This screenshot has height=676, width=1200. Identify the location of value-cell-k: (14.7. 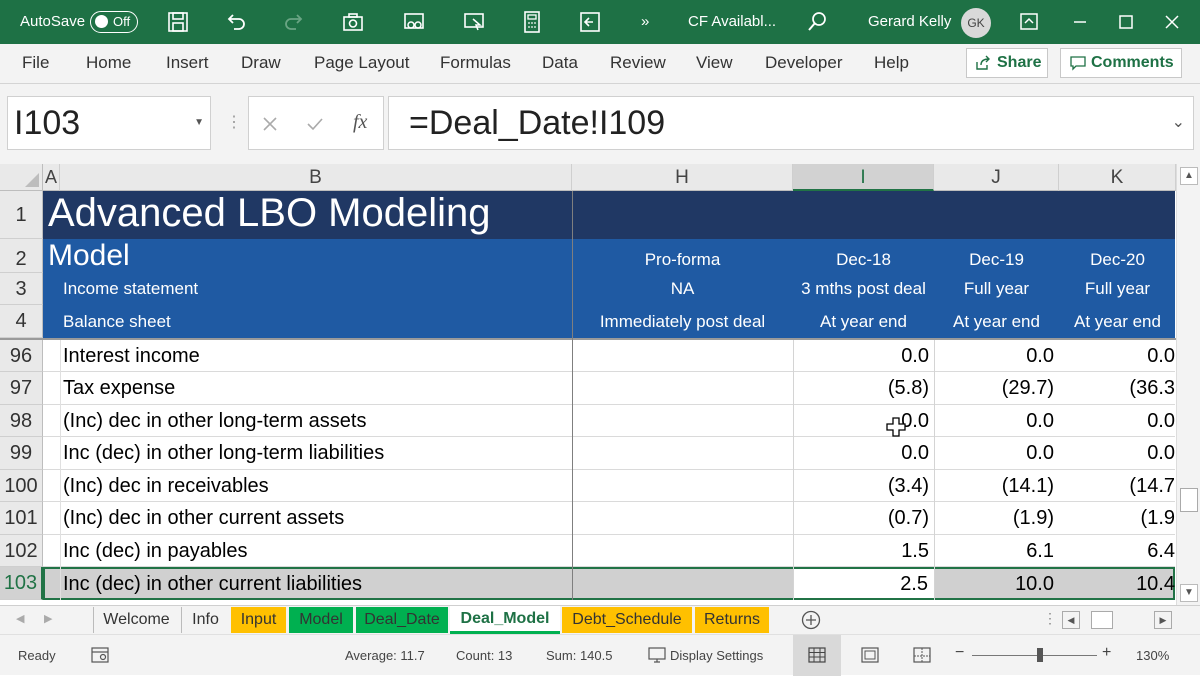
(1117, 485).